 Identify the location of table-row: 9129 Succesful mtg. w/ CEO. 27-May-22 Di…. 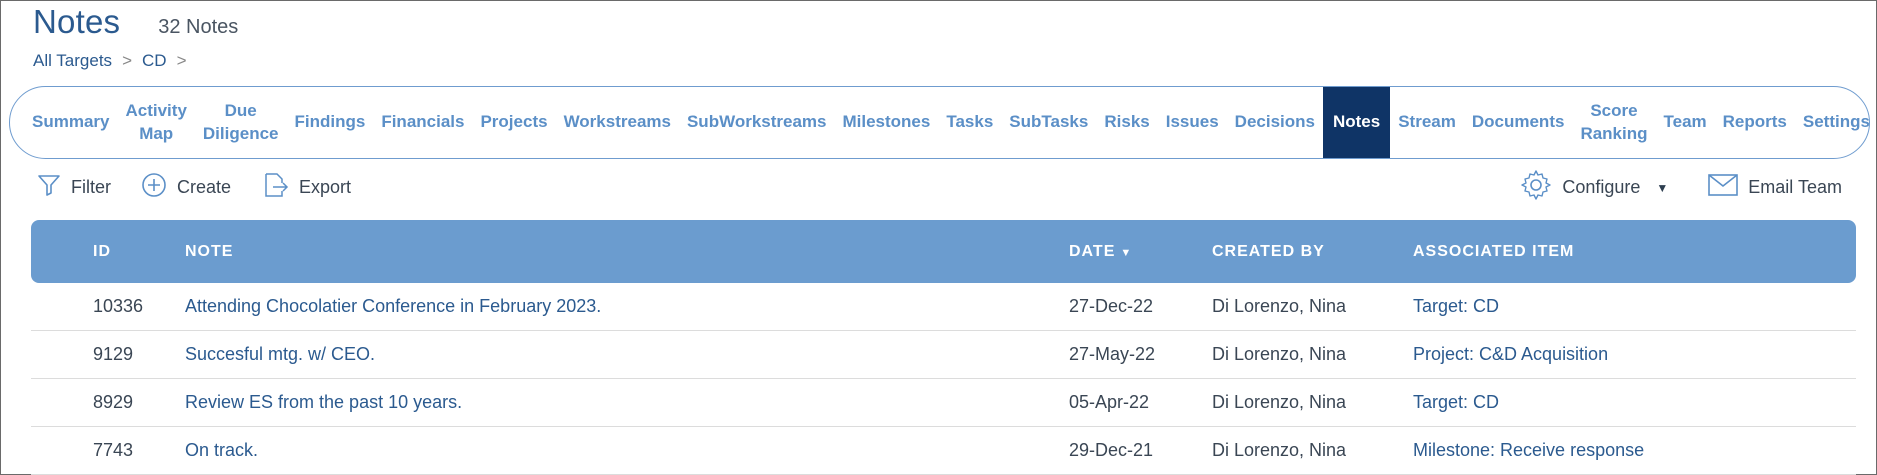
(943, 355).